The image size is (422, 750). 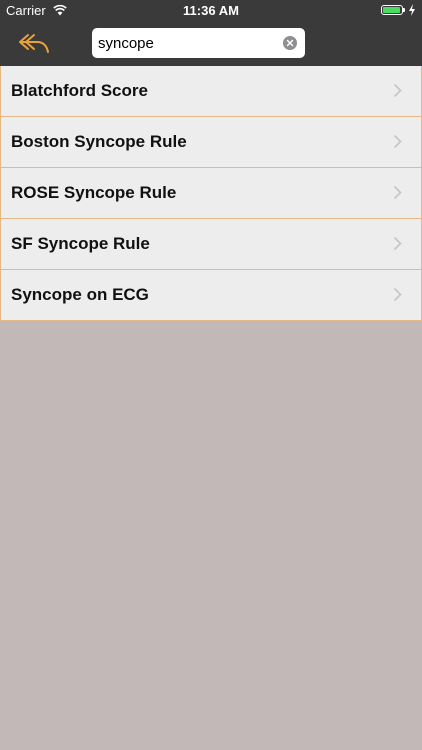 I want to click on charging-bolt-icon, so click(x=412, y=10).